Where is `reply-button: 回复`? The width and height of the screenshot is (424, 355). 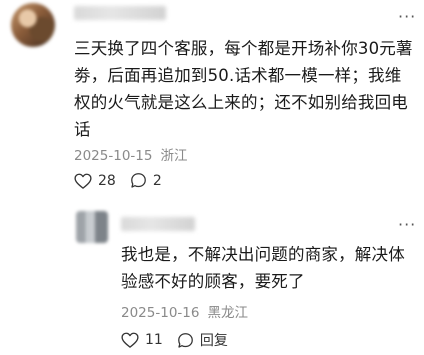
reply-button: 回复 is located at coordinates (202, 340).